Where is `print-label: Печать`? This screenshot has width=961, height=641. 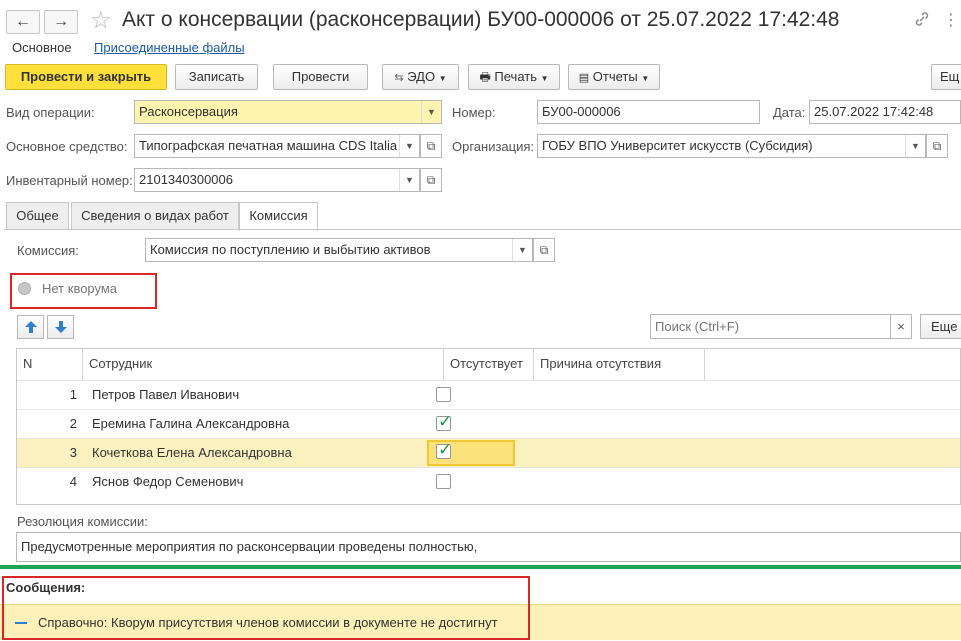
print-label: Печать is located at coordinates (515, 76).